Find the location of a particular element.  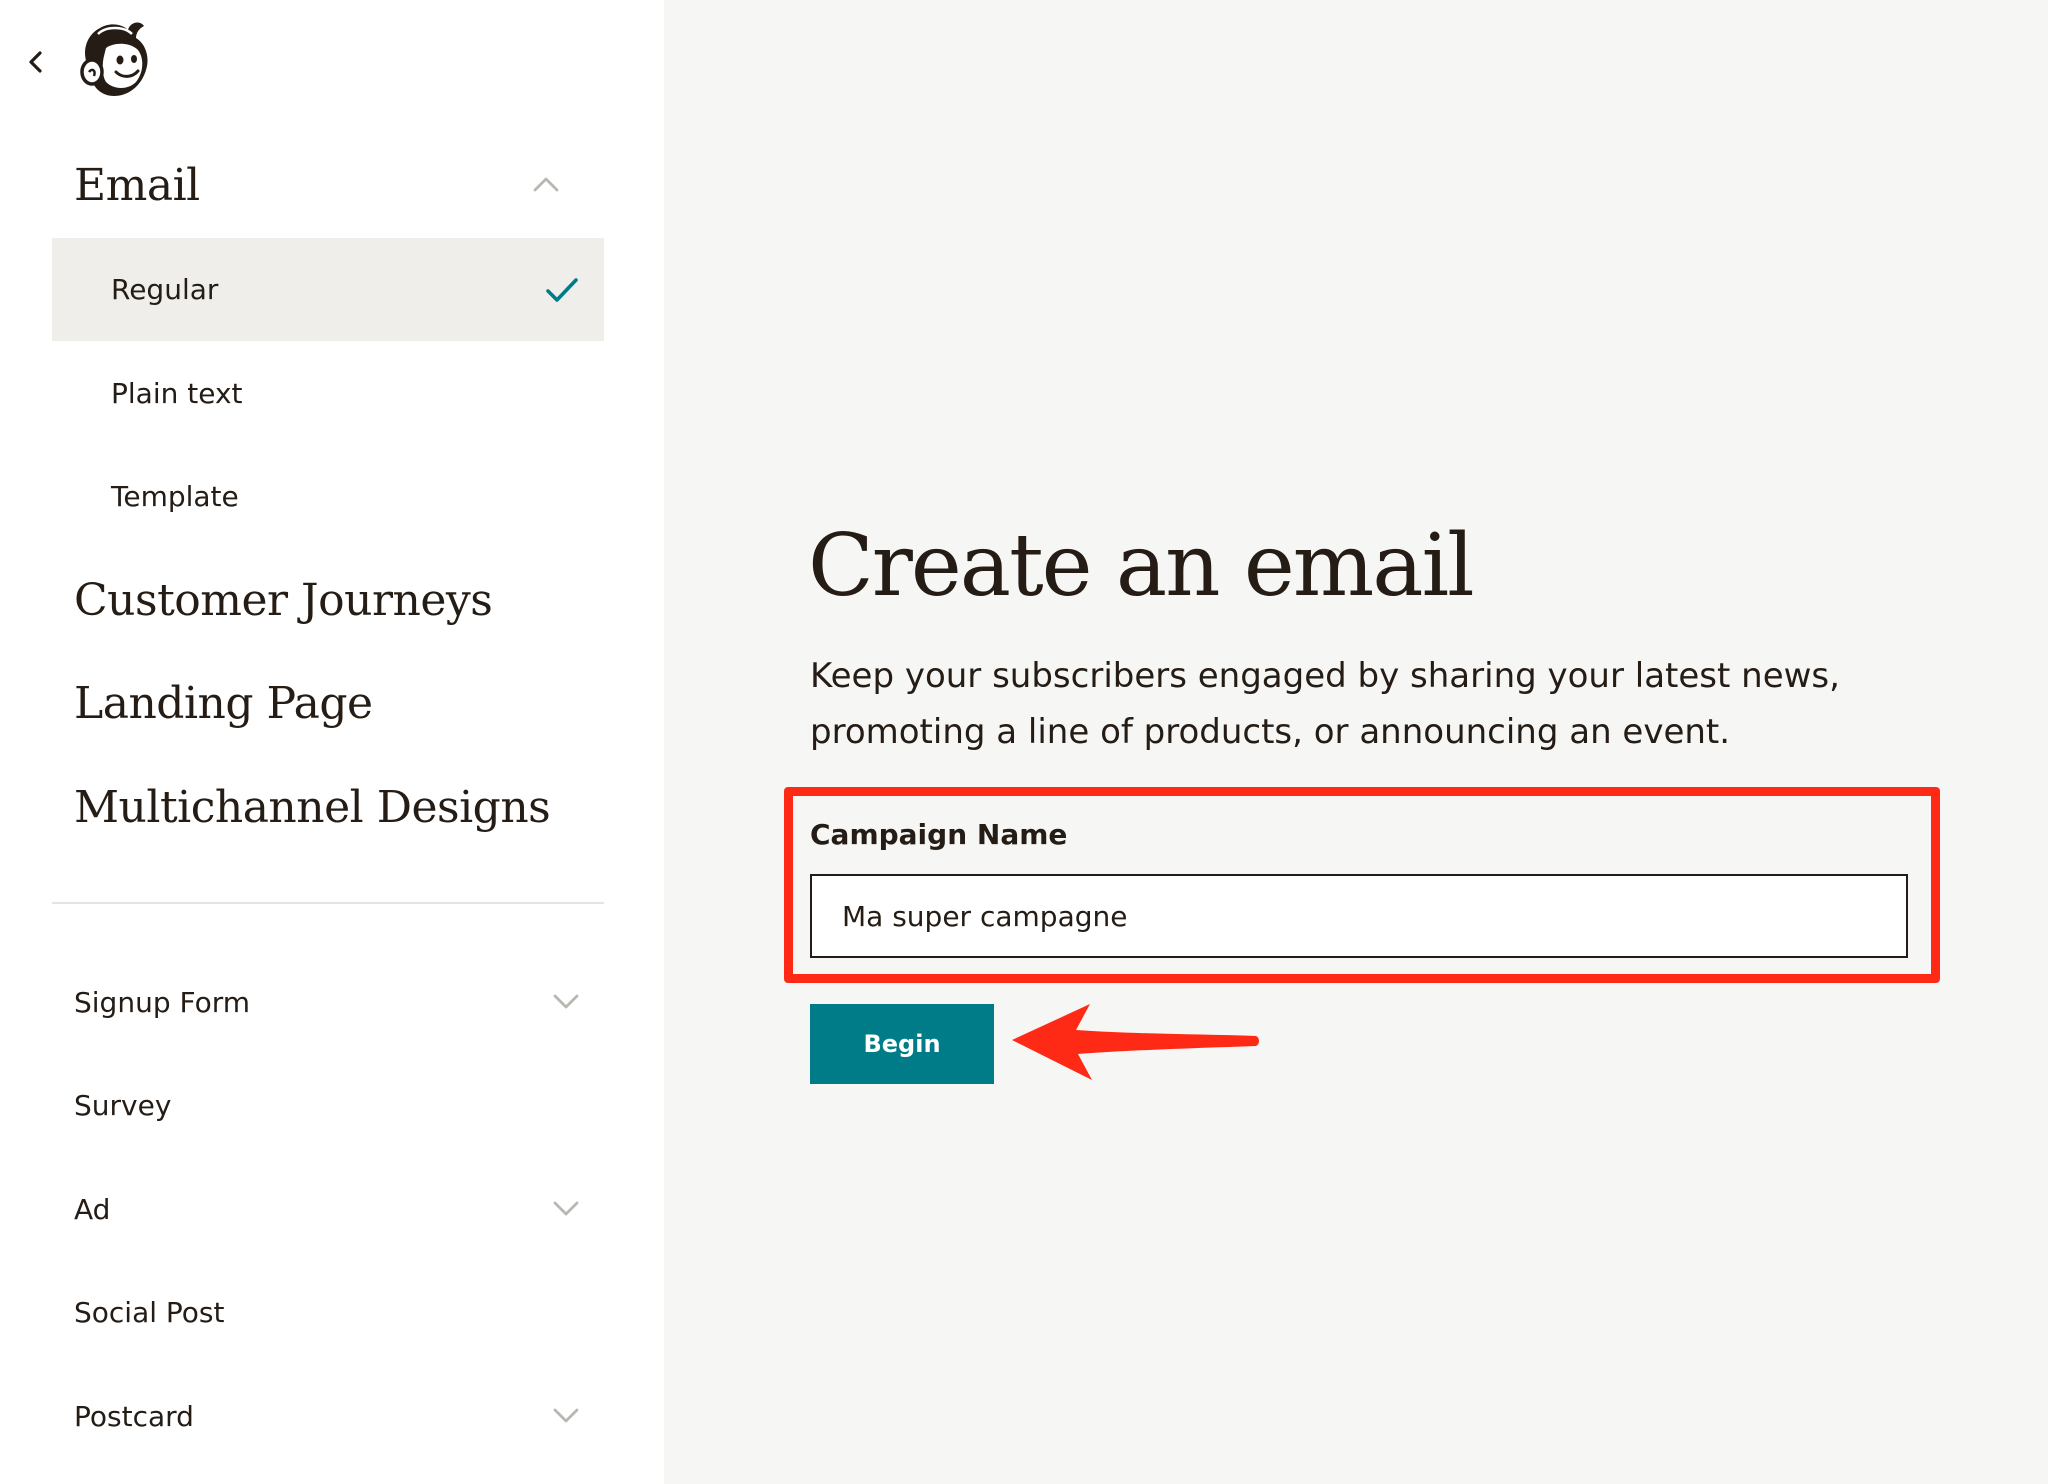

section-customer-journeys: Customer Journeys is located at coordinates (283, 600).